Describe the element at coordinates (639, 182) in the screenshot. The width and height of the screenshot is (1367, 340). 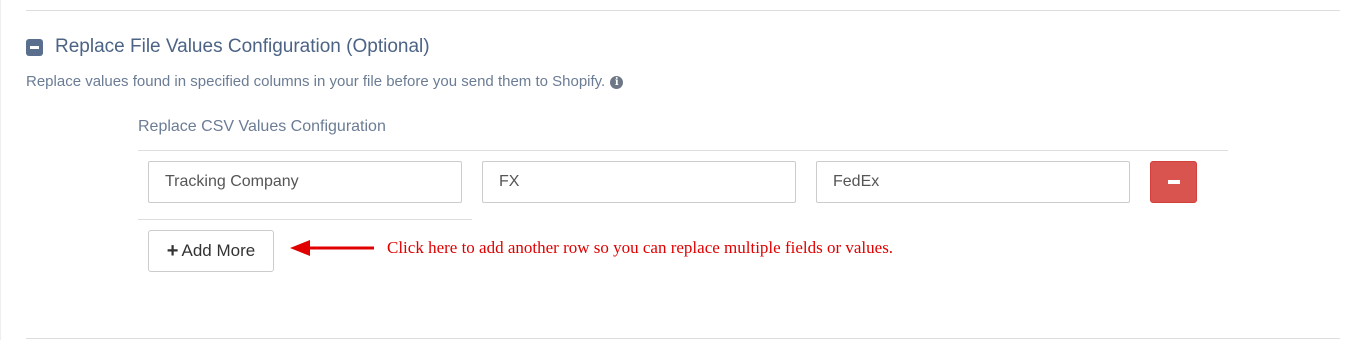
I see `find-value-input` at that location.